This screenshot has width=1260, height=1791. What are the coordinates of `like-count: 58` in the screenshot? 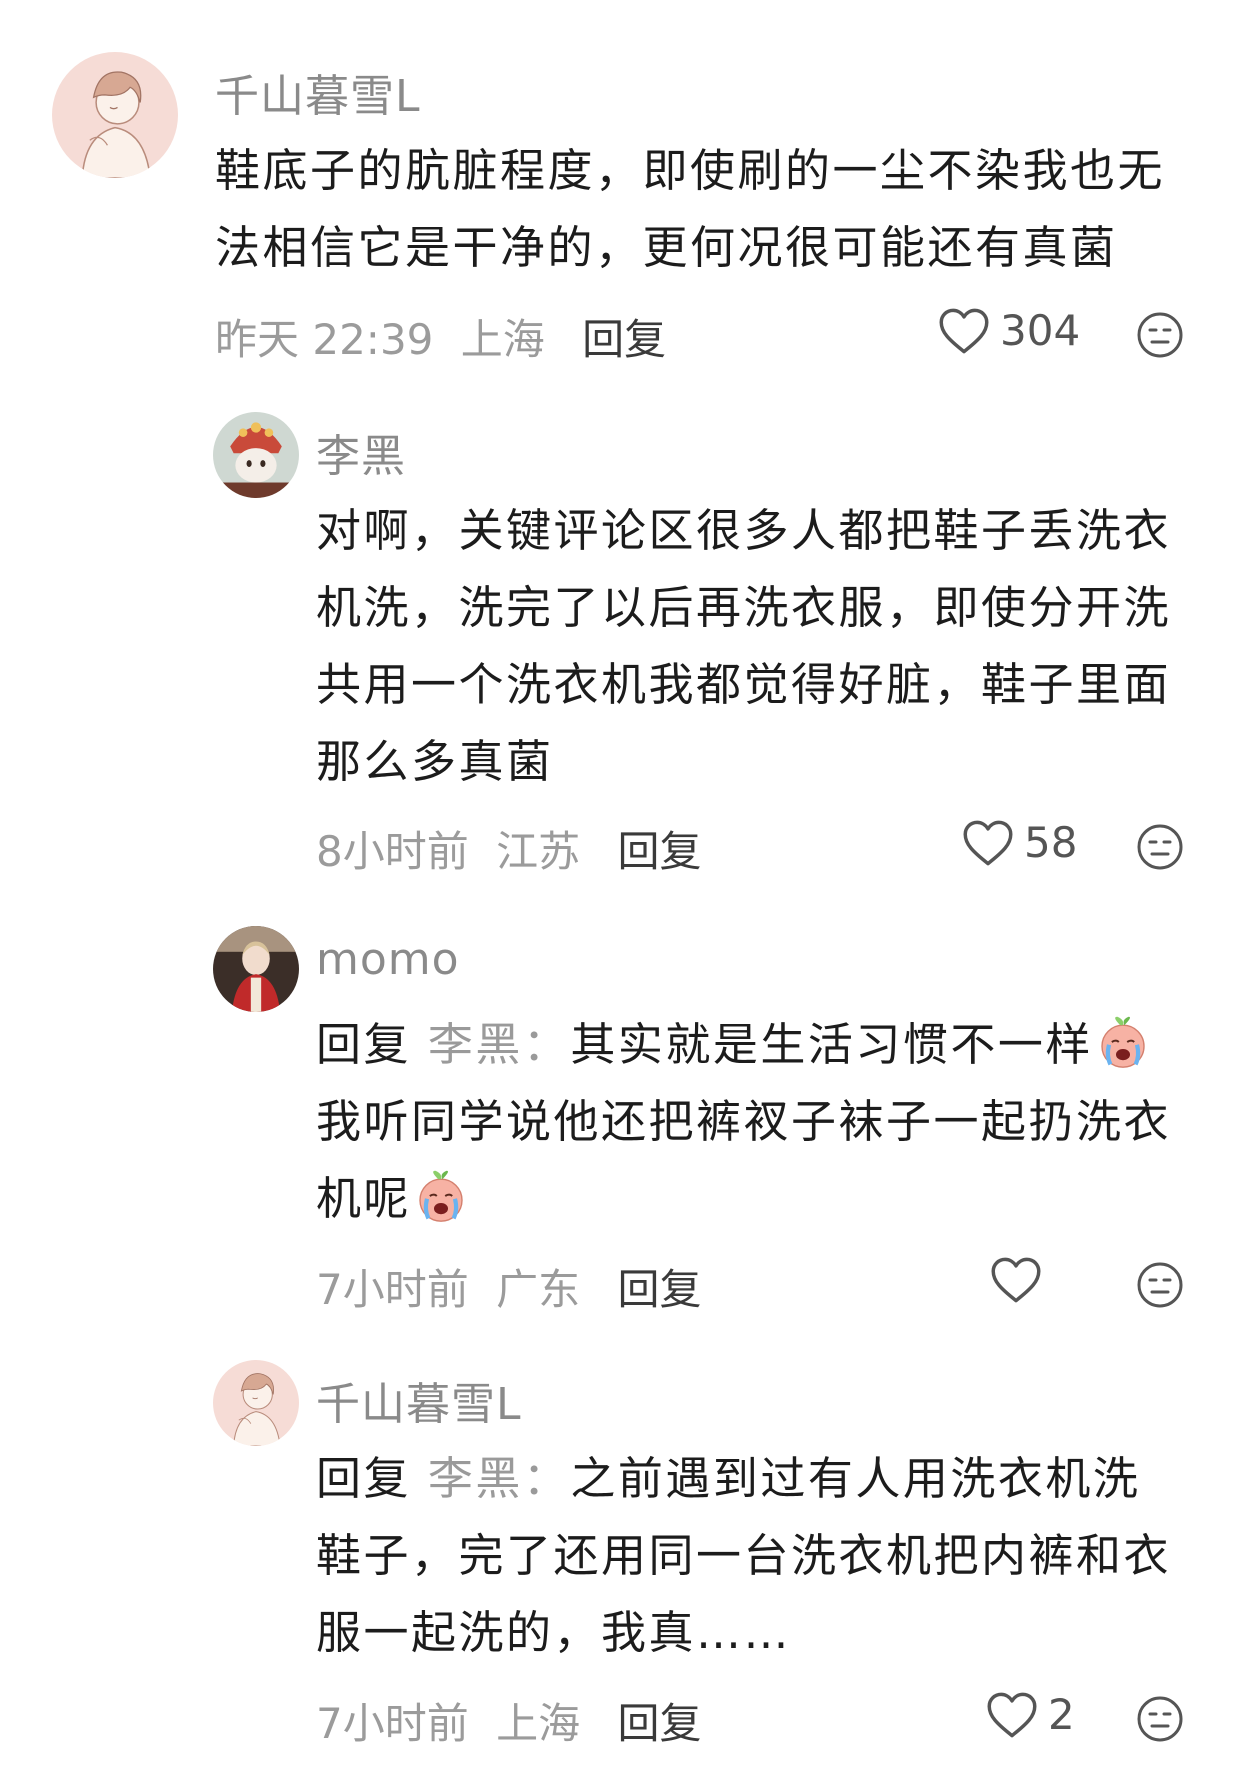 It's located at (1051, 842).